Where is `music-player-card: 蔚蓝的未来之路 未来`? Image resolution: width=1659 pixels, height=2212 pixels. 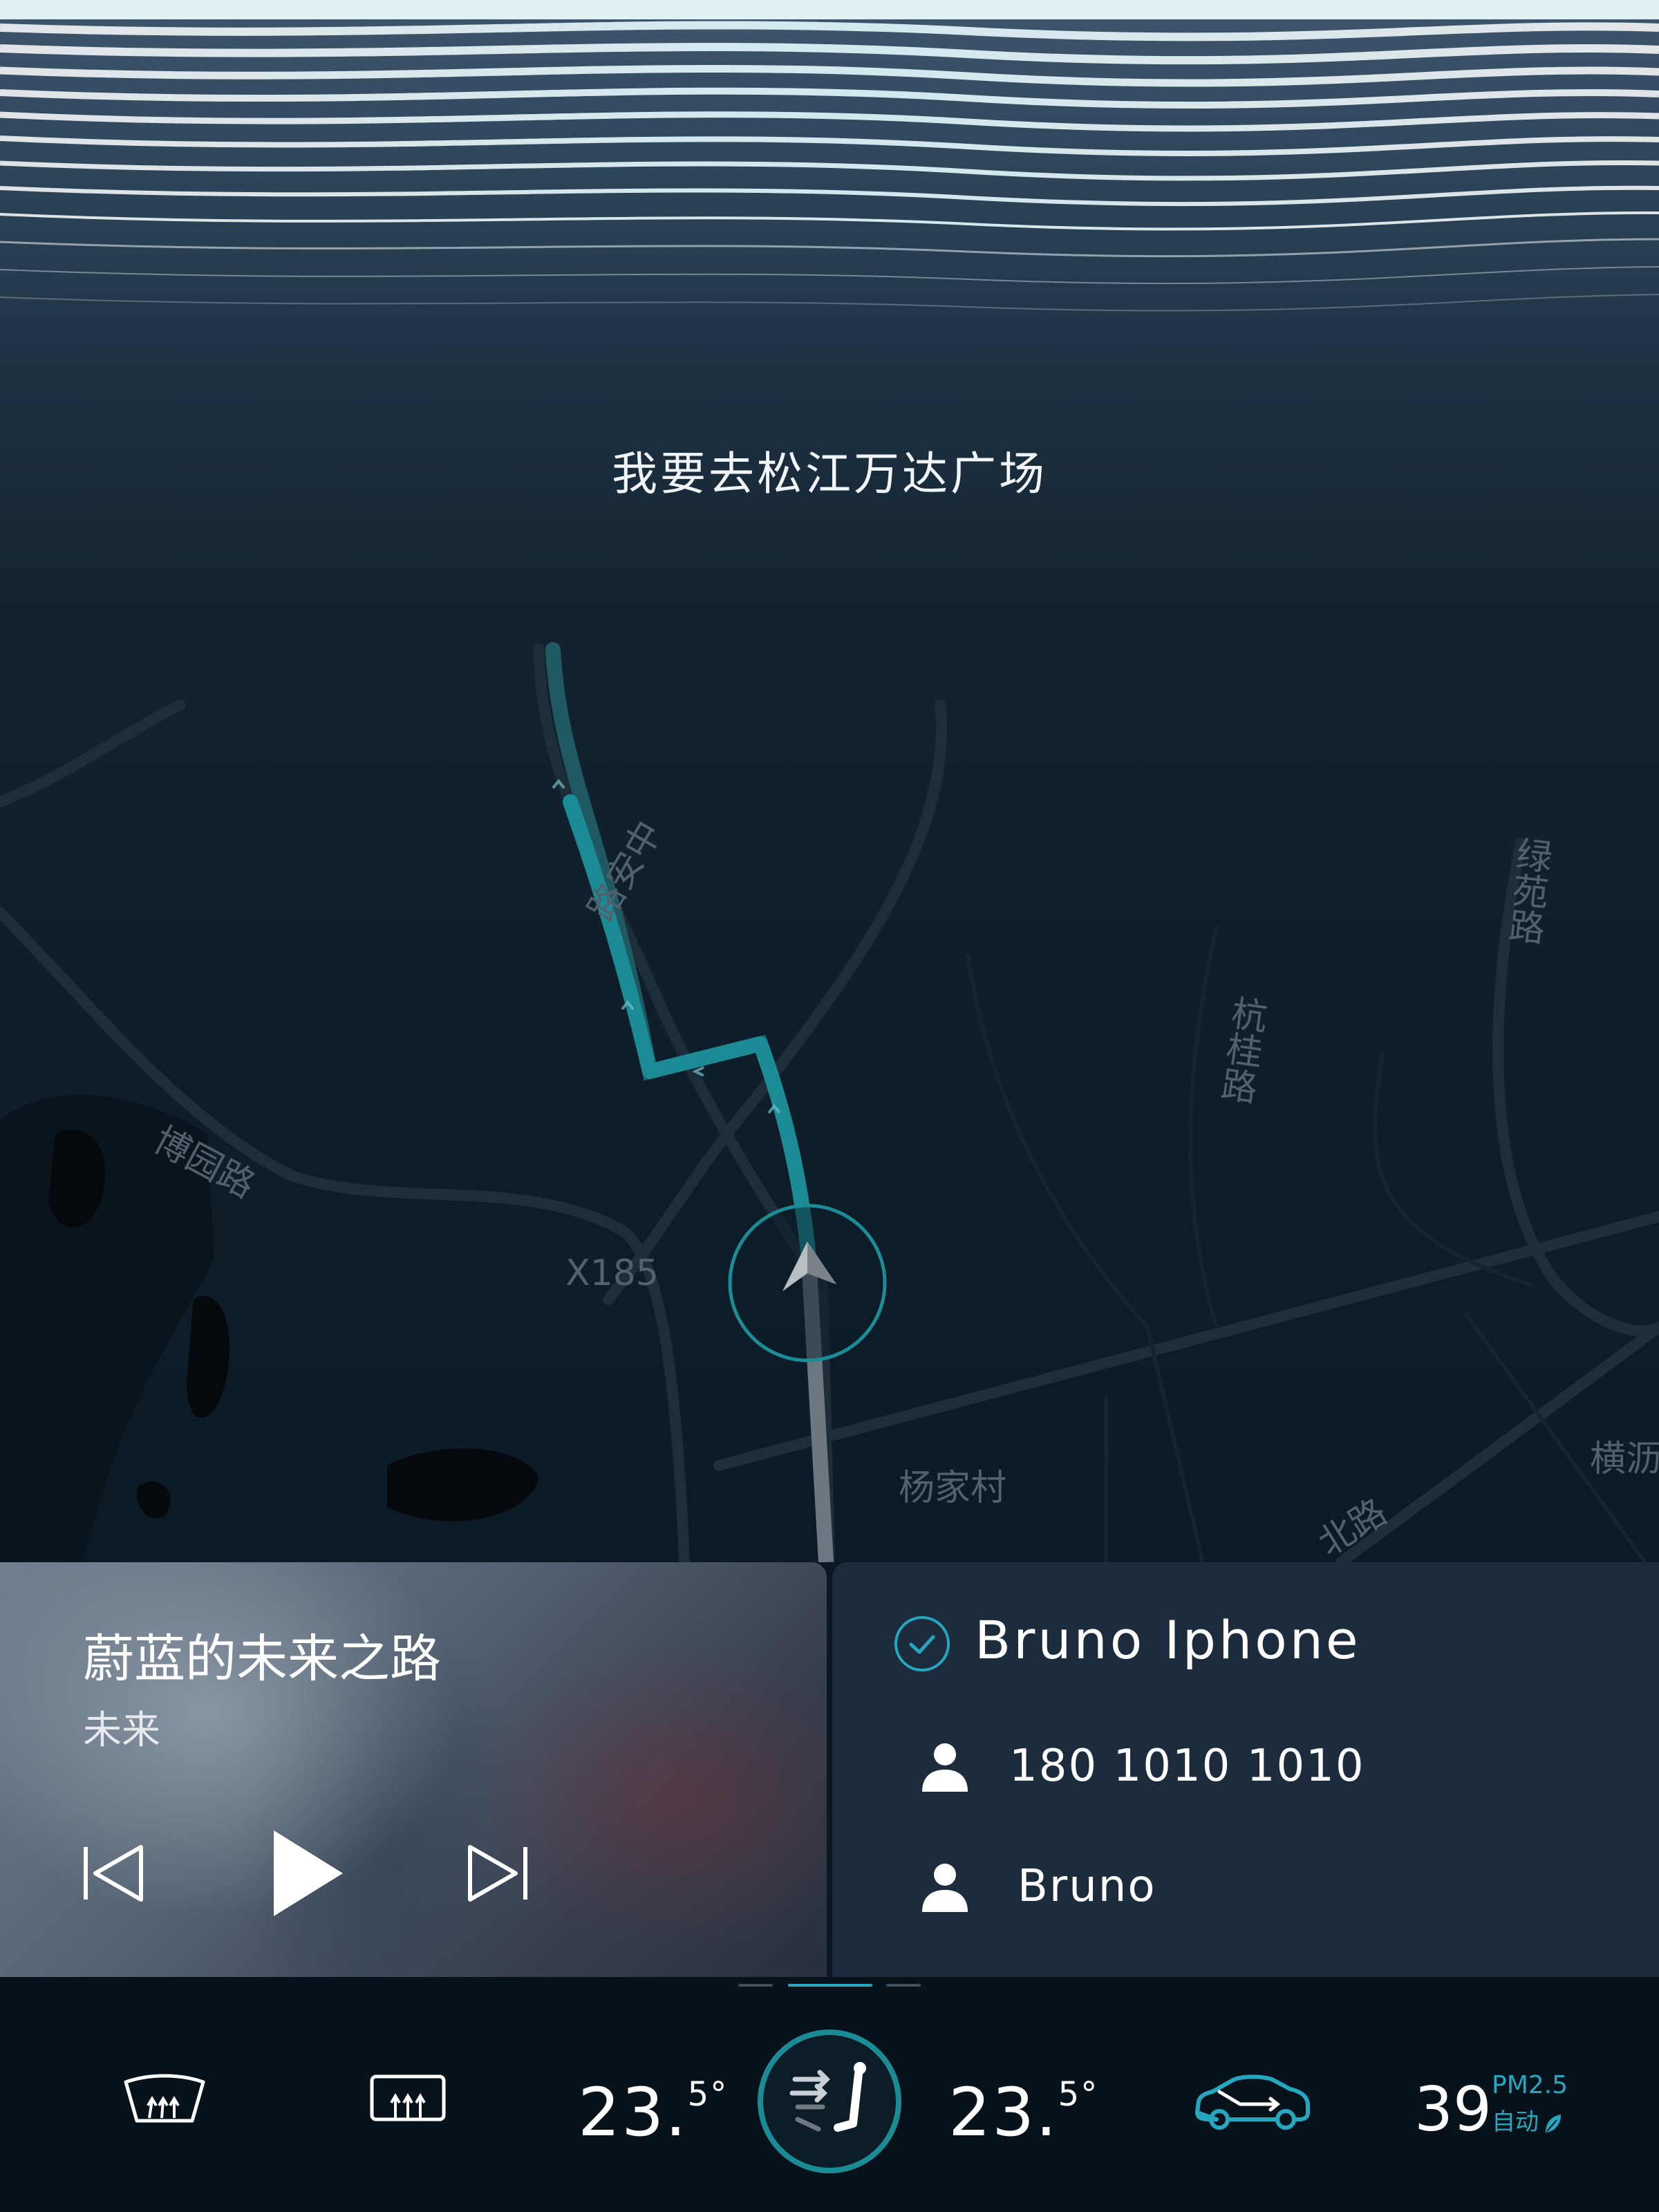
music-player-card: 蔚蓝的未来之路 未来 is located at coordinates (413, 1769).